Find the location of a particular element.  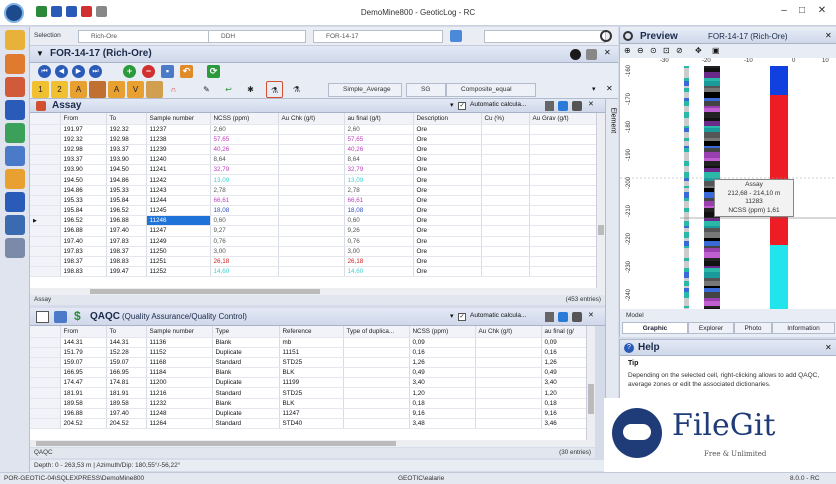

assay-table-row: 196.88 197.40 11247 9,27 9,26 Ore is located at coordinates (313, 231).